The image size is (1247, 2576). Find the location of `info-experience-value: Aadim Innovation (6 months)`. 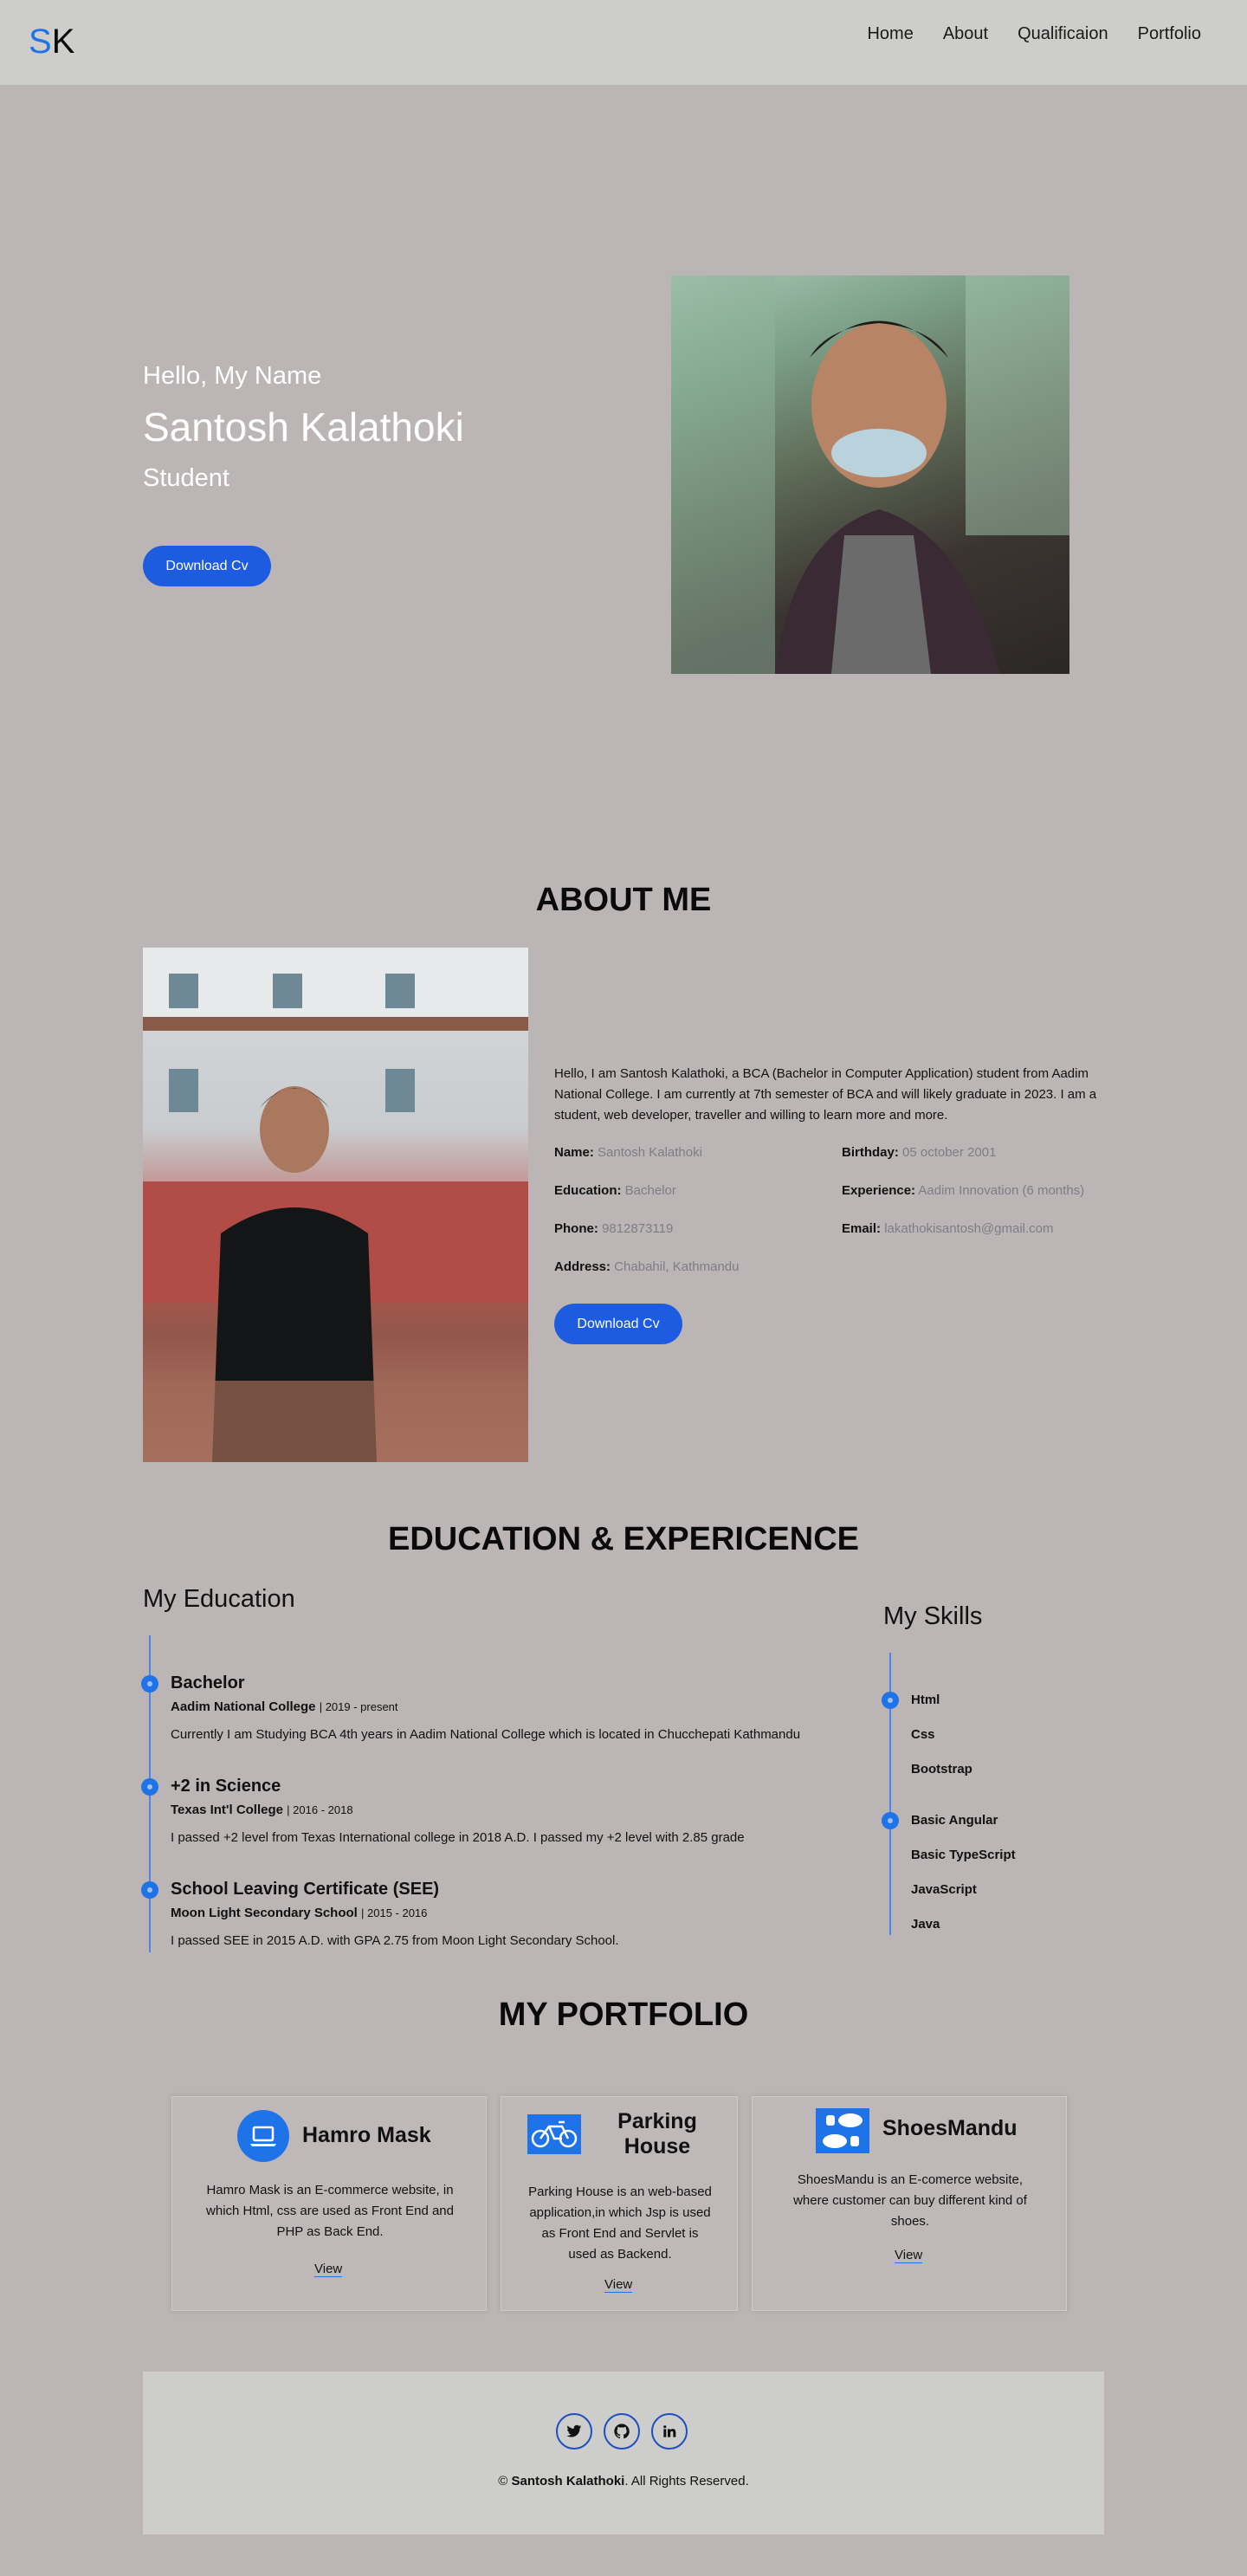

info-experience-value: Aadim Innovation (6 months) is located at coordinates (1001, 1190).